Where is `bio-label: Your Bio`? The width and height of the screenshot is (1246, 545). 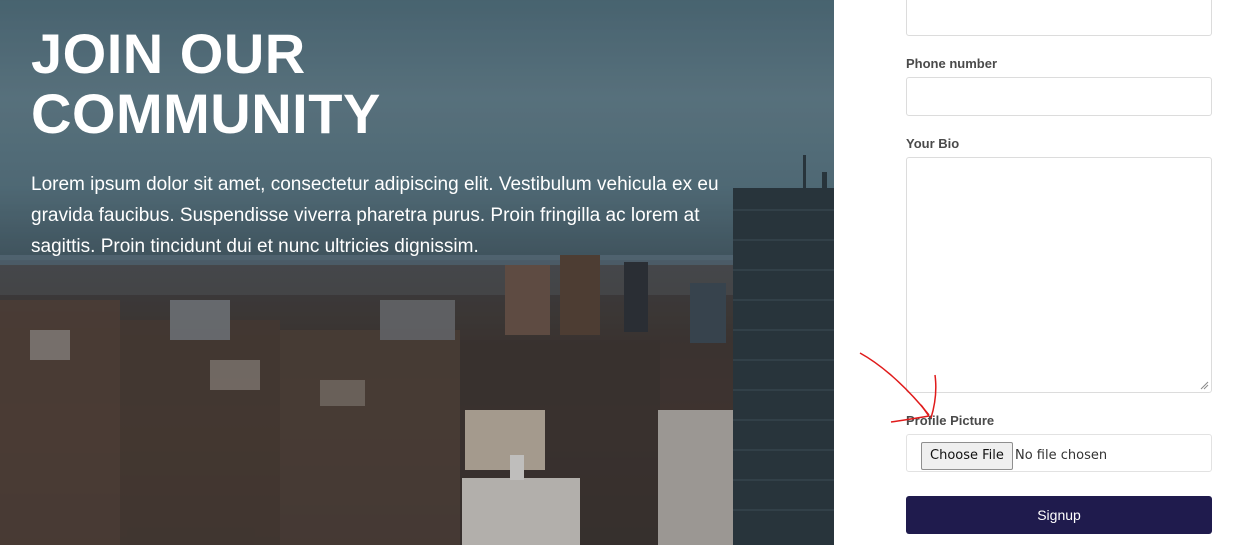 bio-label: Your Bio is located at coordinates (933, 143).